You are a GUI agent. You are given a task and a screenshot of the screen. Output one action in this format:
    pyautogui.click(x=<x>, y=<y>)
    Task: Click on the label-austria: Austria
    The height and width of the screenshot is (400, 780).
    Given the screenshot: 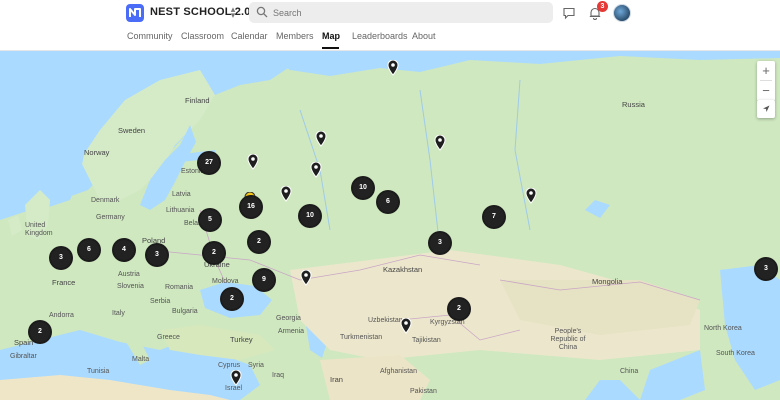 What is the action you would take?
    pyautogui.click(x=129, y=274)
    